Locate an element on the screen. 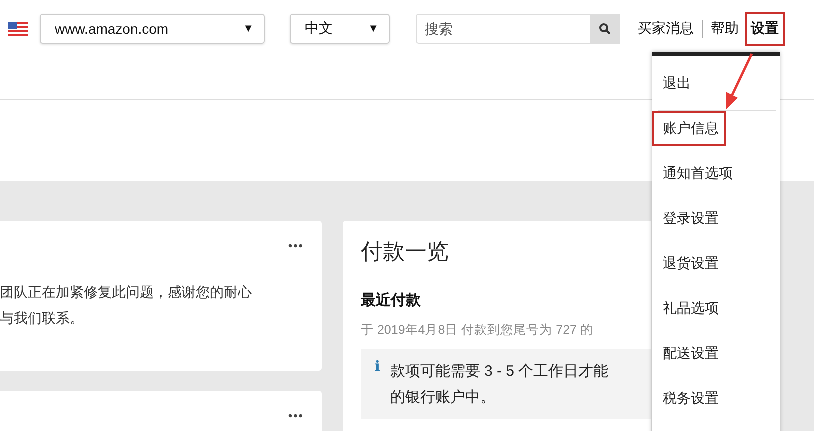 The image size is (814, 431). header-link: 设置 is located at coordinates (765, 29).